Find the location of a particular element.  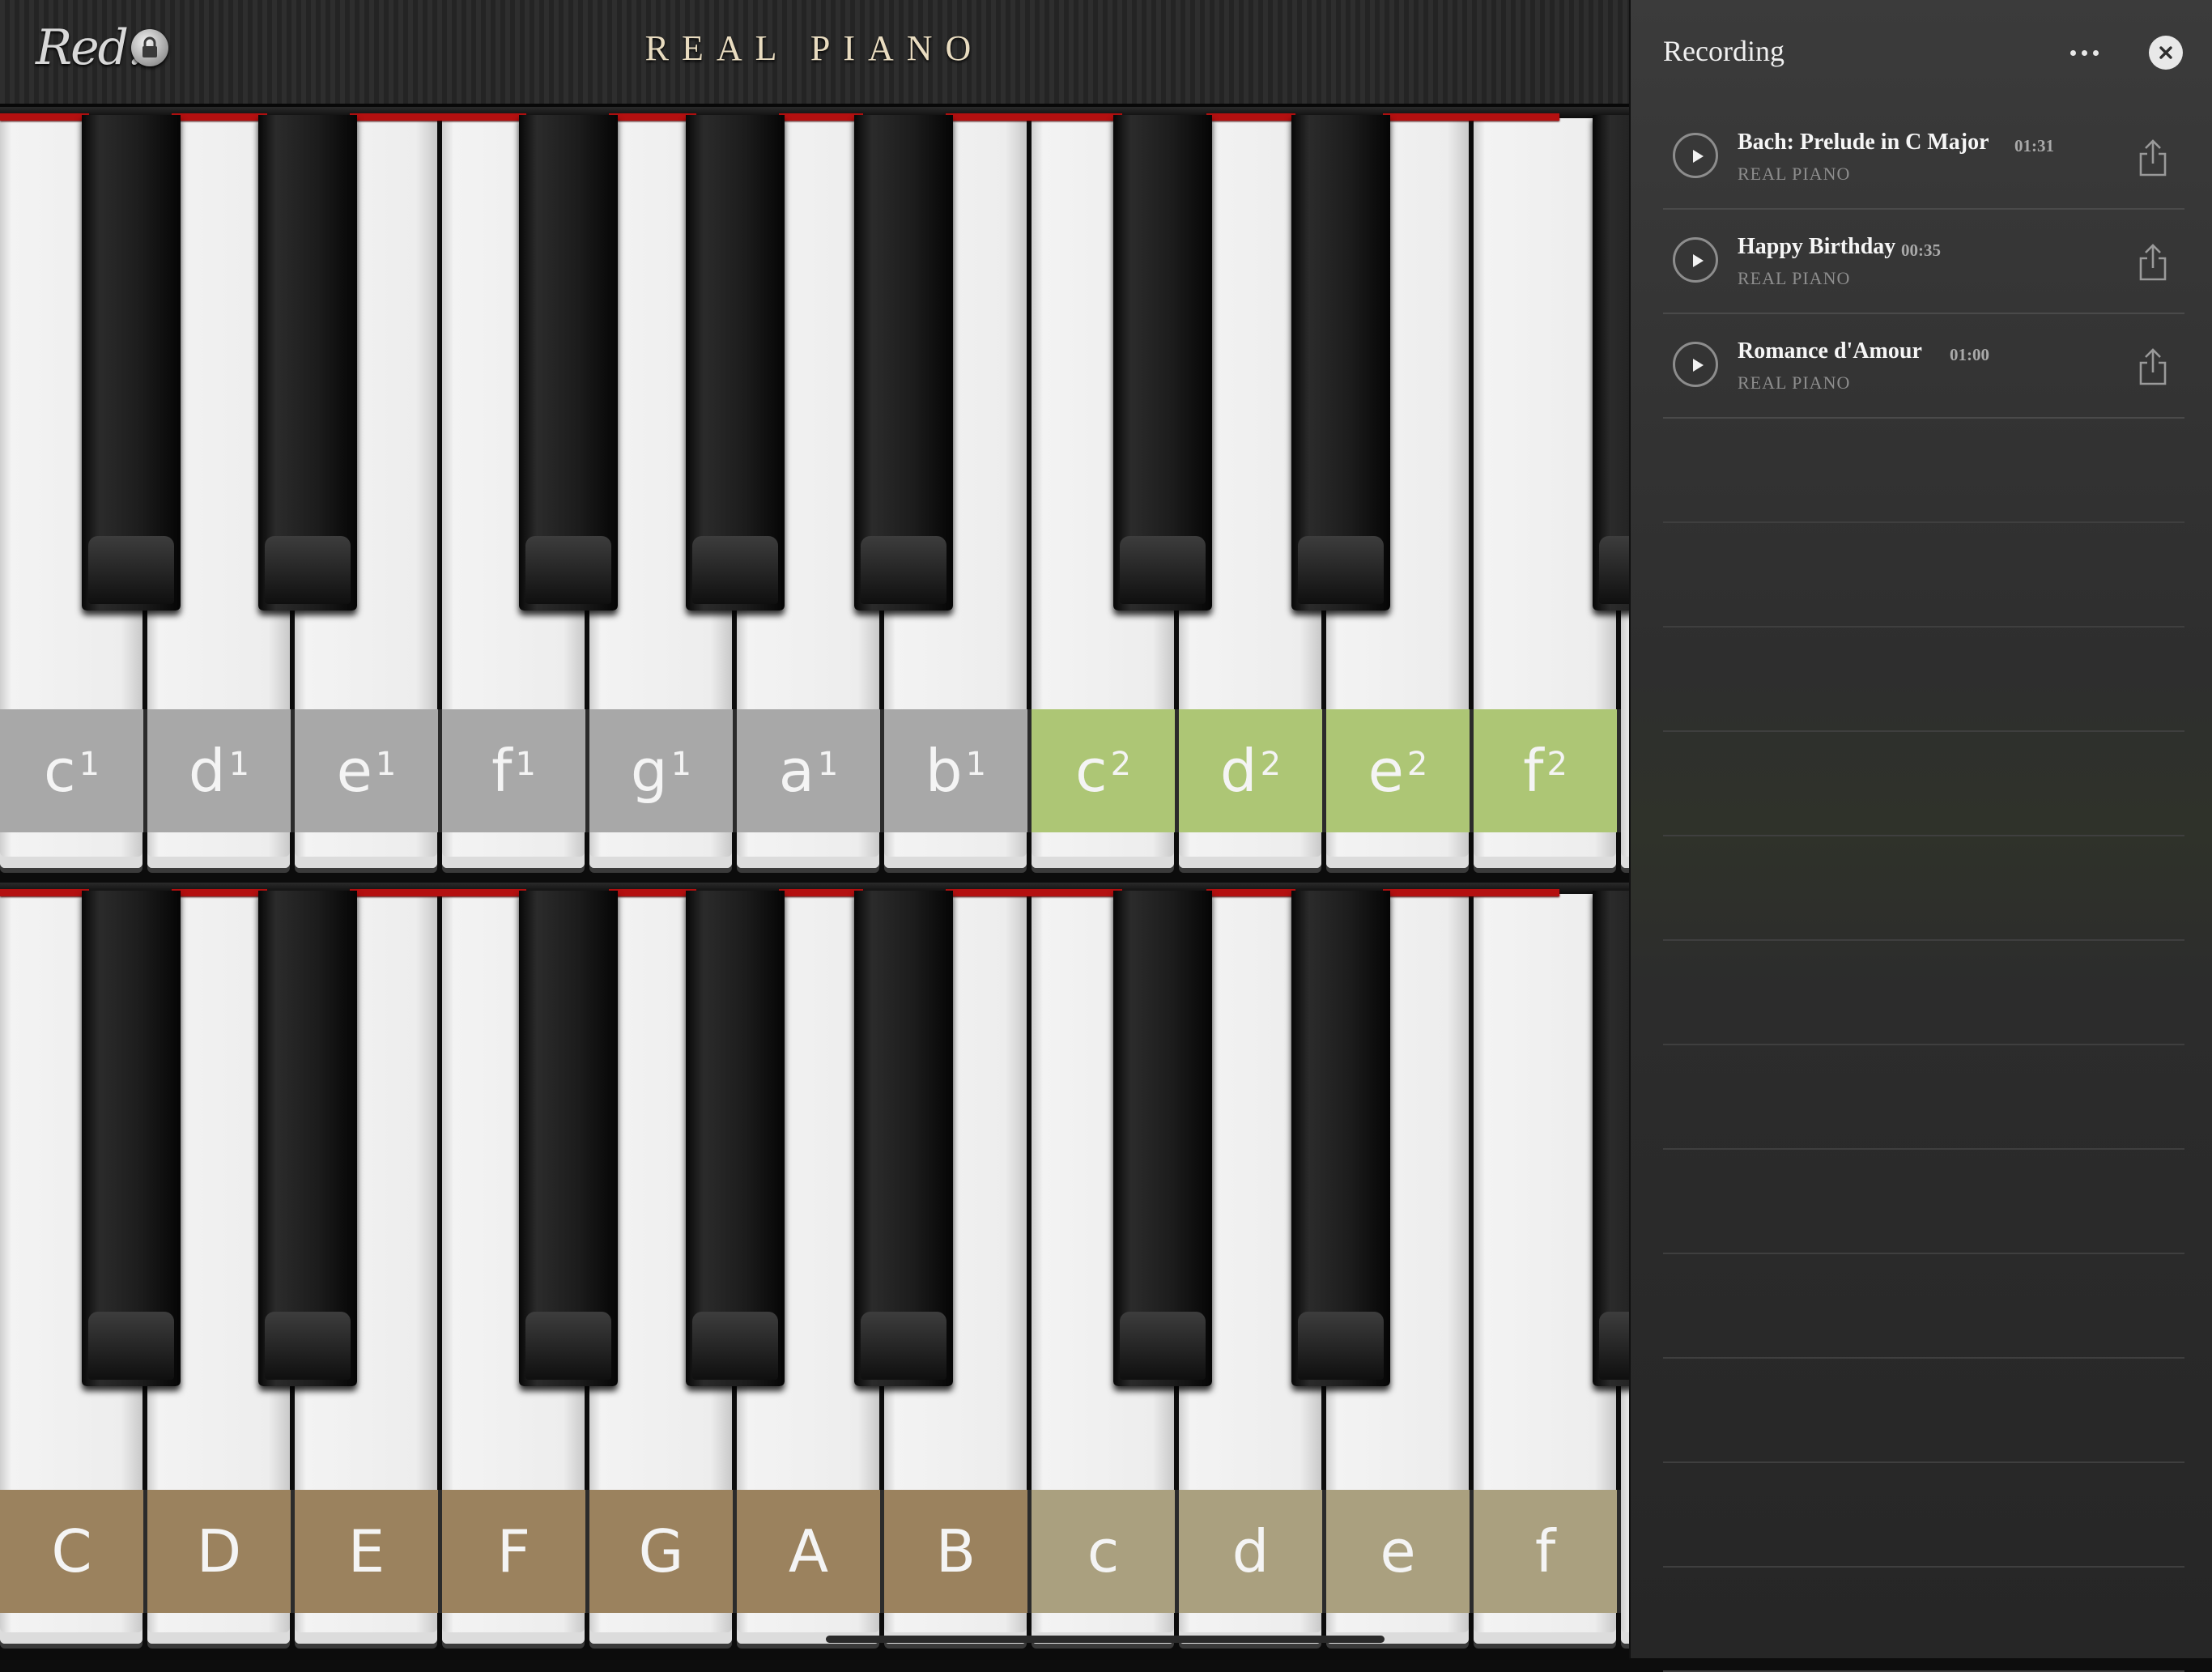

note-label: D is located at coordinates (221, 1551).